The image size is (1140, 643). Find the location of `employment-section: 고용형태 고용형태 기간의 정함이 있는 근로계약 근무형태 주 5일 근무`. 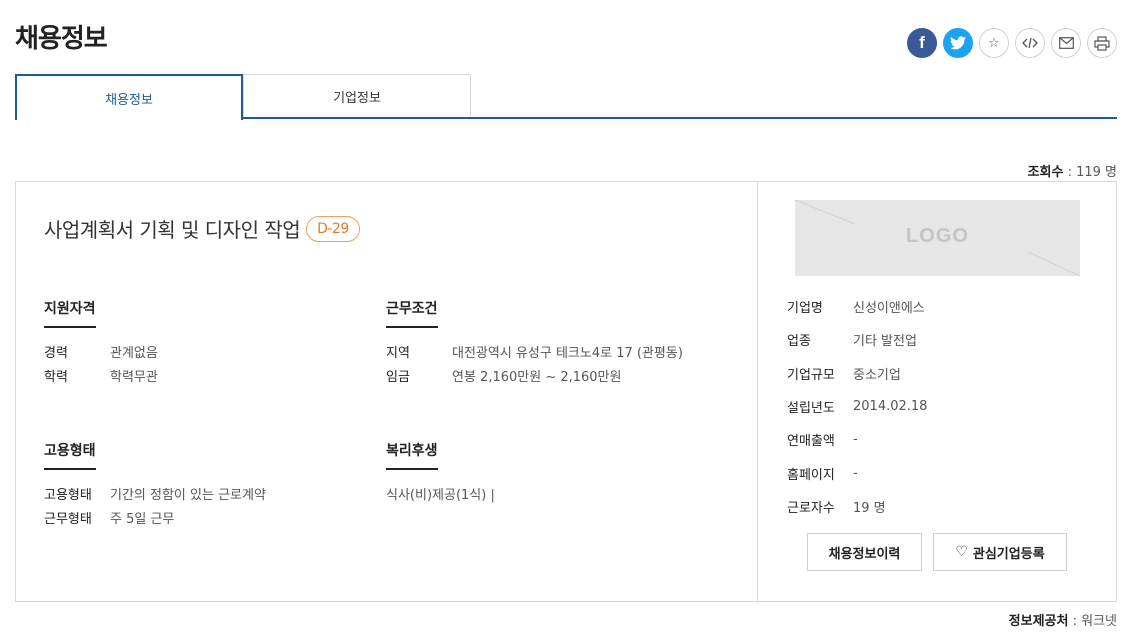

employment-section: 고용형태 고용형태 기간의 정함이 있는 근로계약 근무형태 주 5일 근무 is located at coordinates (155, 486).